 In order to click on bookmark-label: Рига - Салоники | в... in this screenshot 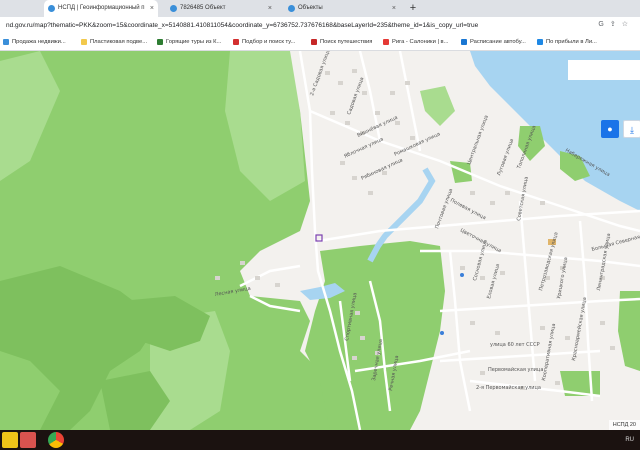, I will do `click(420, 42)`.